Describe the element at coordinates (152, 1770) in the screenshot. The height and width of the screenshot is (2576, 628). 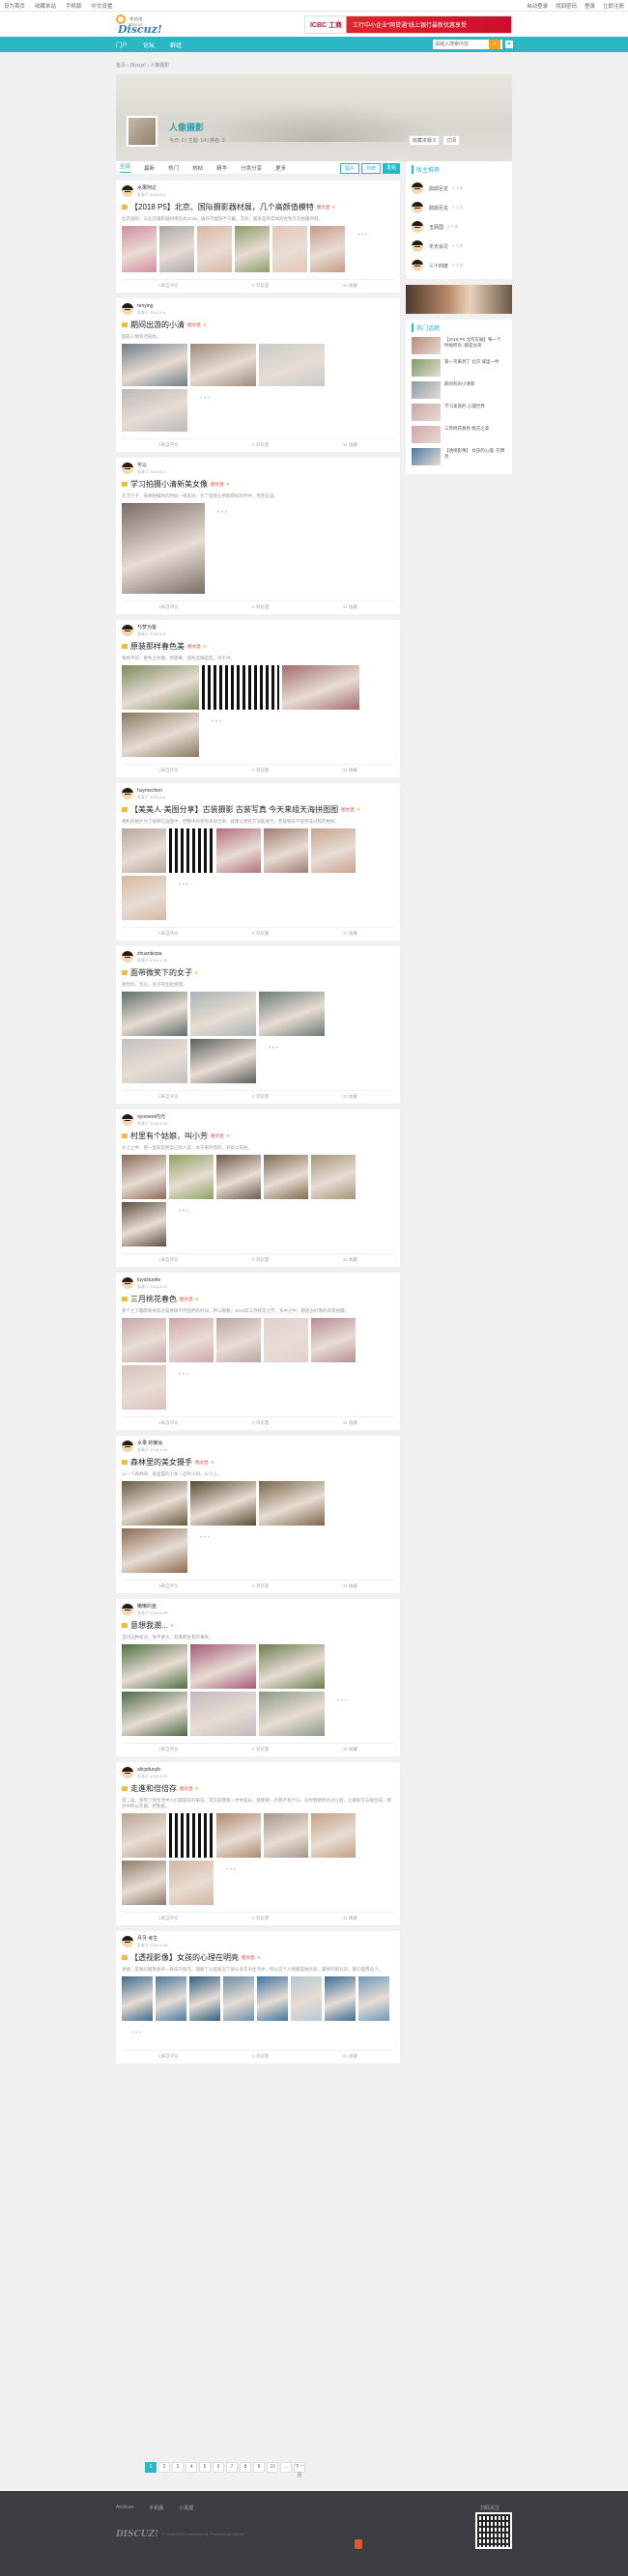
I see `author-name: alicpduoyb` at that location.